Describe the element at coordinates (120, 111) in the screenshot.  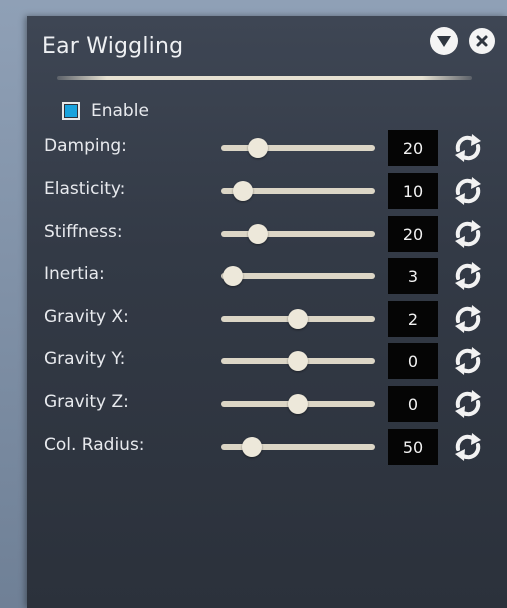
I see `enable-label: Enable` at that location.